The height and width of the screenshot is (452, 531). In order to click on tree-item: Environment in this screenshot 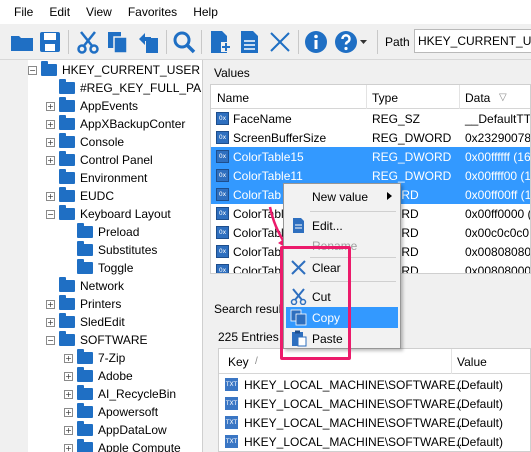, I will do `click(96, 178)`.